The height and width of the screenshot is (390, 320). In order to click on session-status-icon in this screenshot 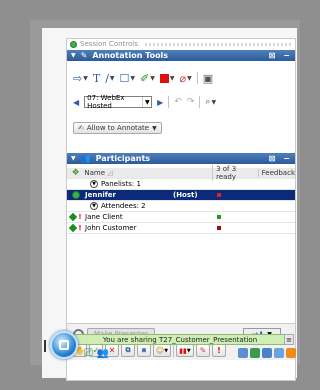, I will do `click(73, 44)`.